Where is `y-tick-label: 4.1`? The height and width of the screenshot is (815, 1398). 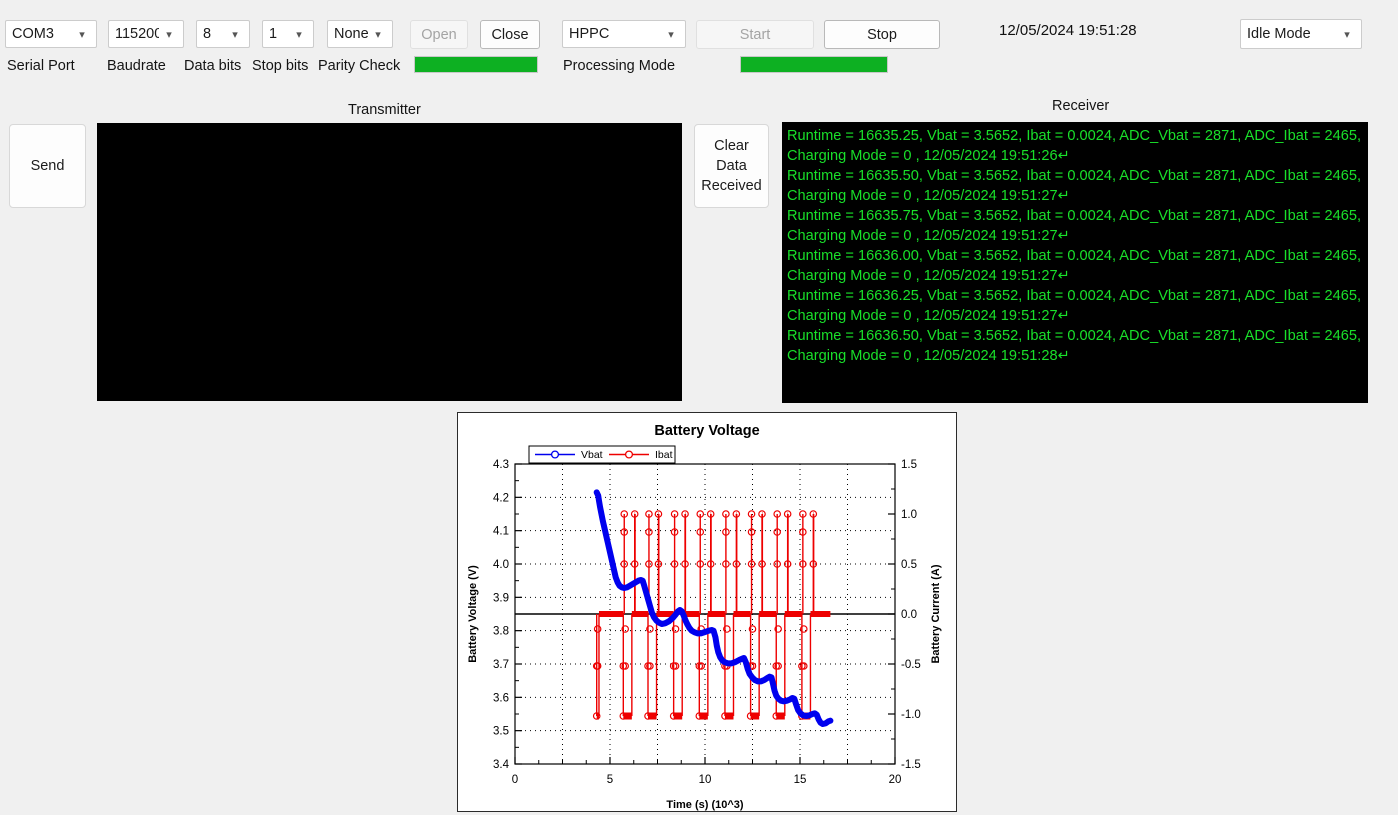 y-tick-label: 4.1 is located at coordinates (501, 532).